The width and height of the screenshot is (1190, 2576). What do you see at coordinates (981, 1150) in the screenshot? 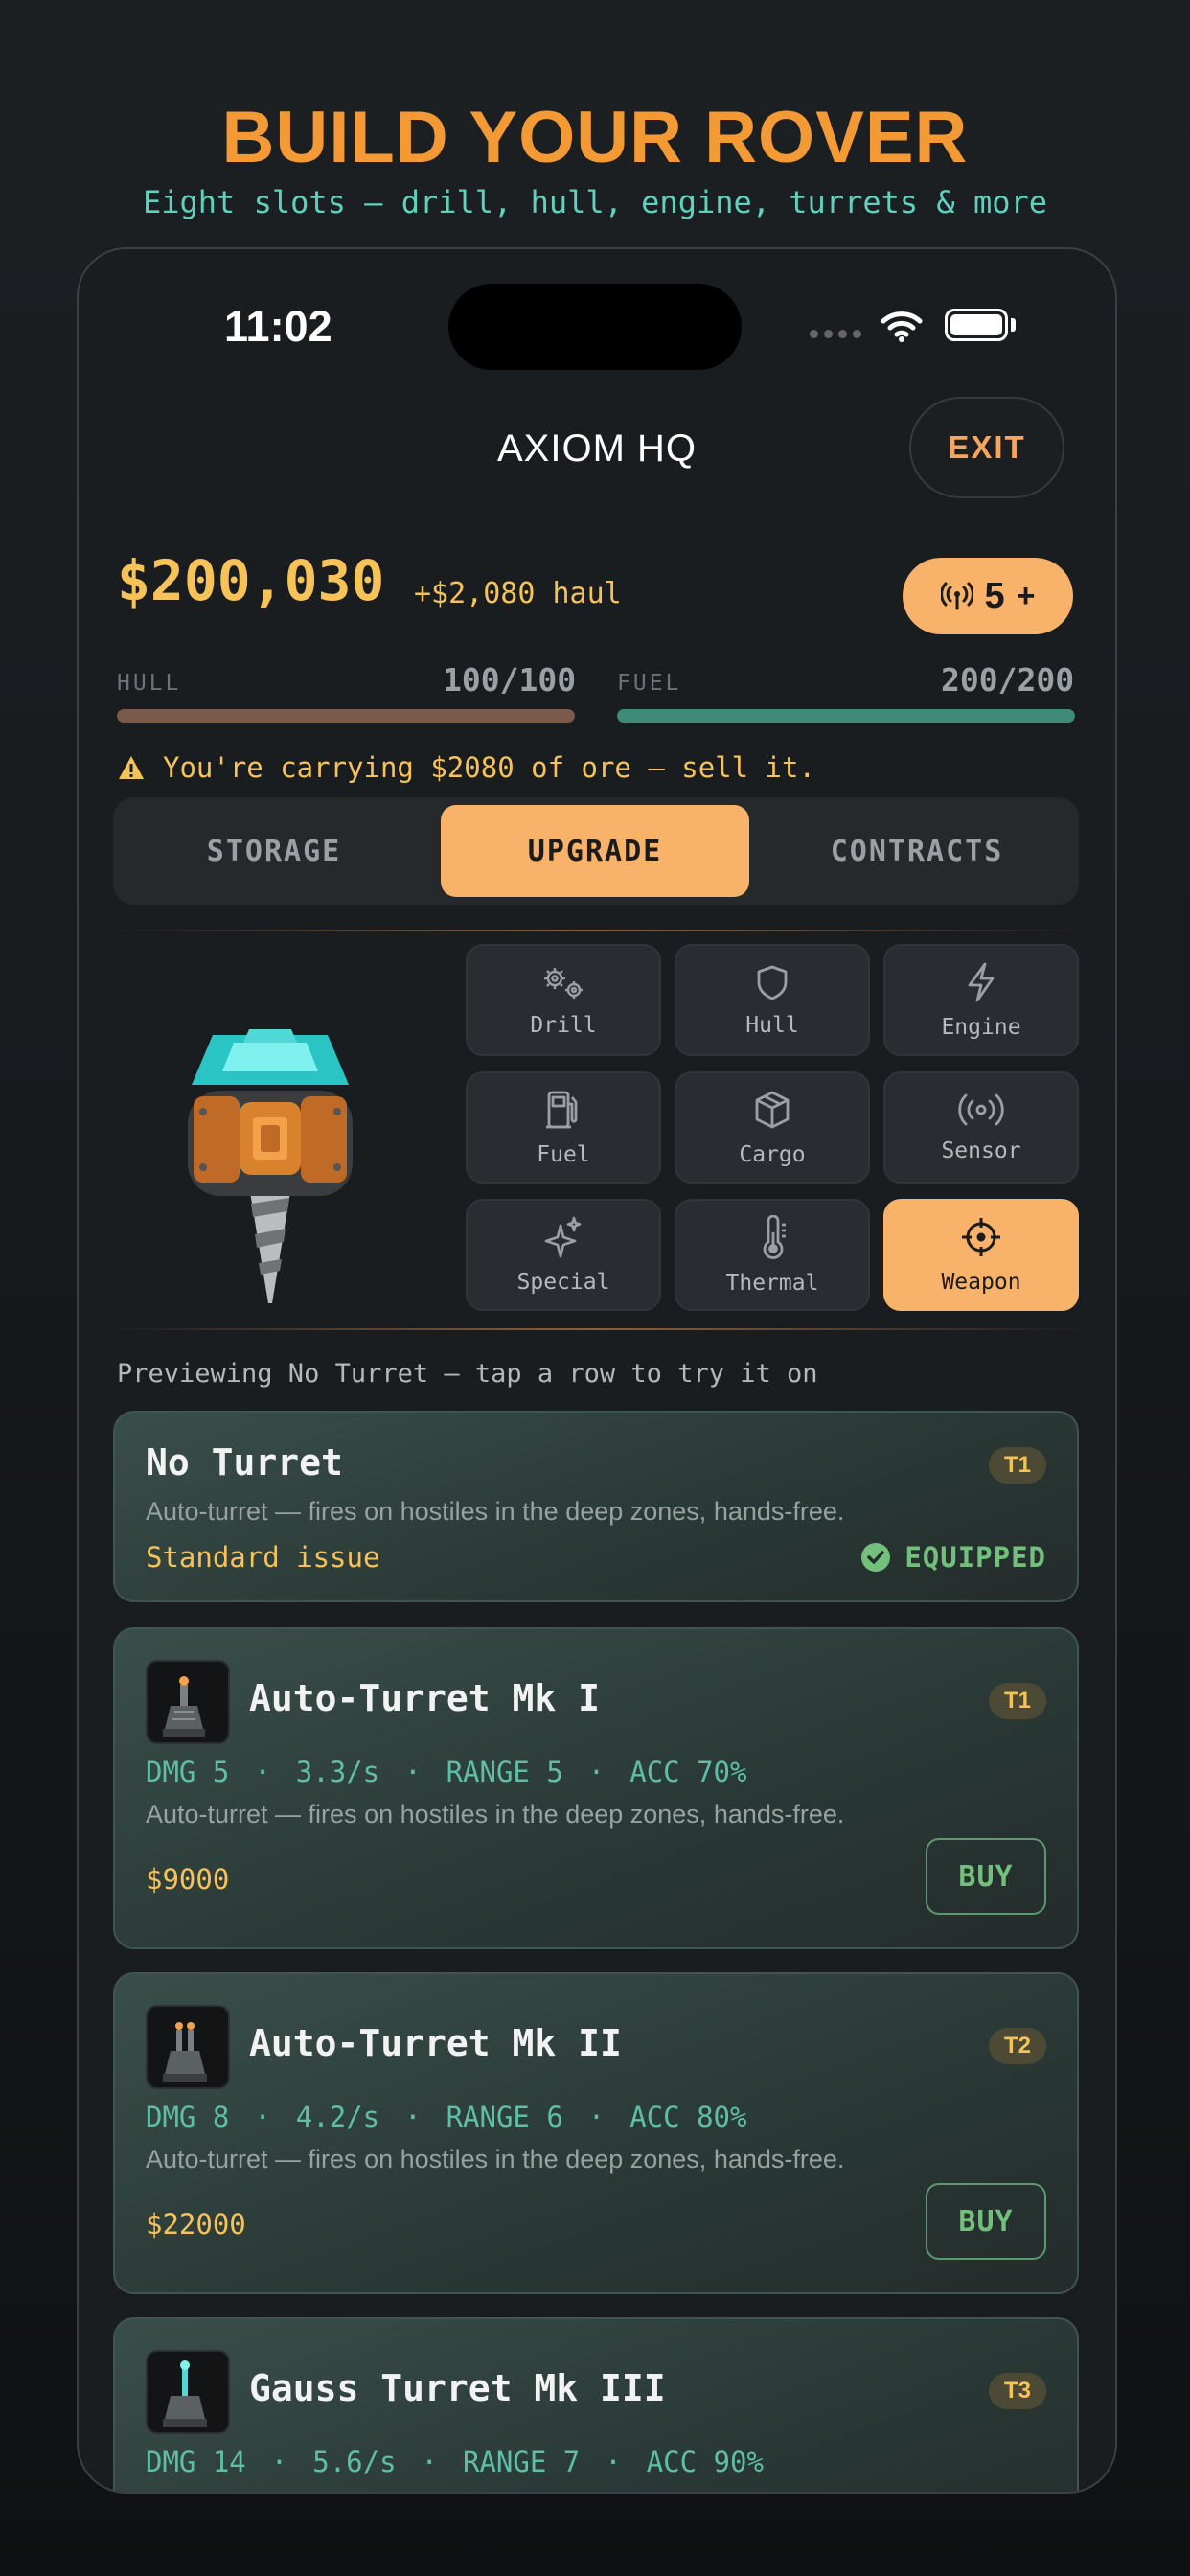
I see `slot-label: Sensor` at bounding box center [981, 1150].